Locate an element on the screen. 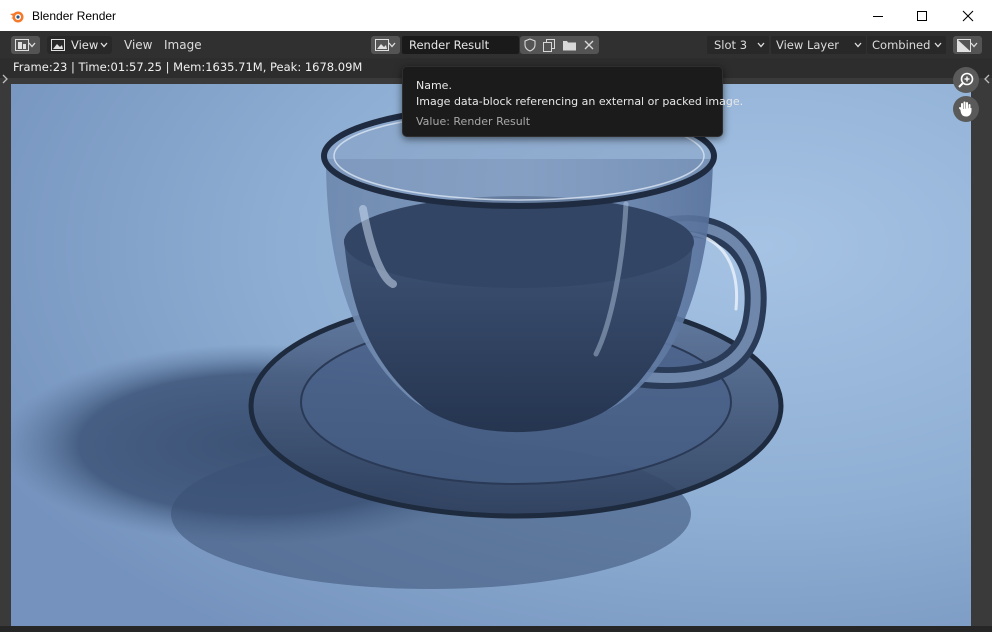 This screenshot has height=632, width=992. unlink-image-button is located at coordinates (589, 46).